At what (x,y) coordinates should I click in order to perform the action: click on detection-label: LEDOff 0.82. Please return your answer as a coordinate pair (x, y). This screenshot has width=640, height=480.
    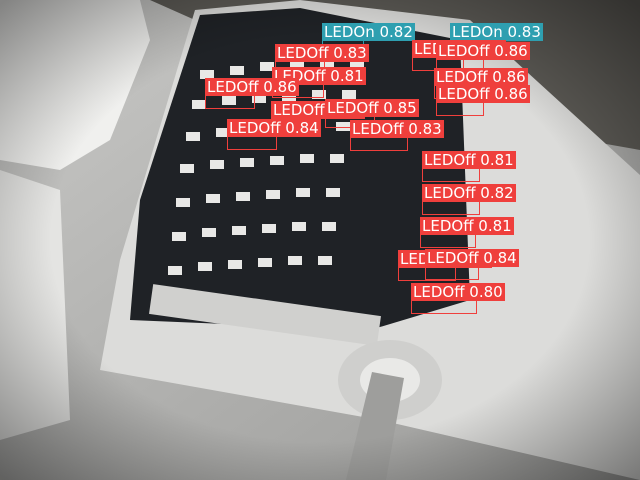
    Looking at the image, I should click on (469, 193).